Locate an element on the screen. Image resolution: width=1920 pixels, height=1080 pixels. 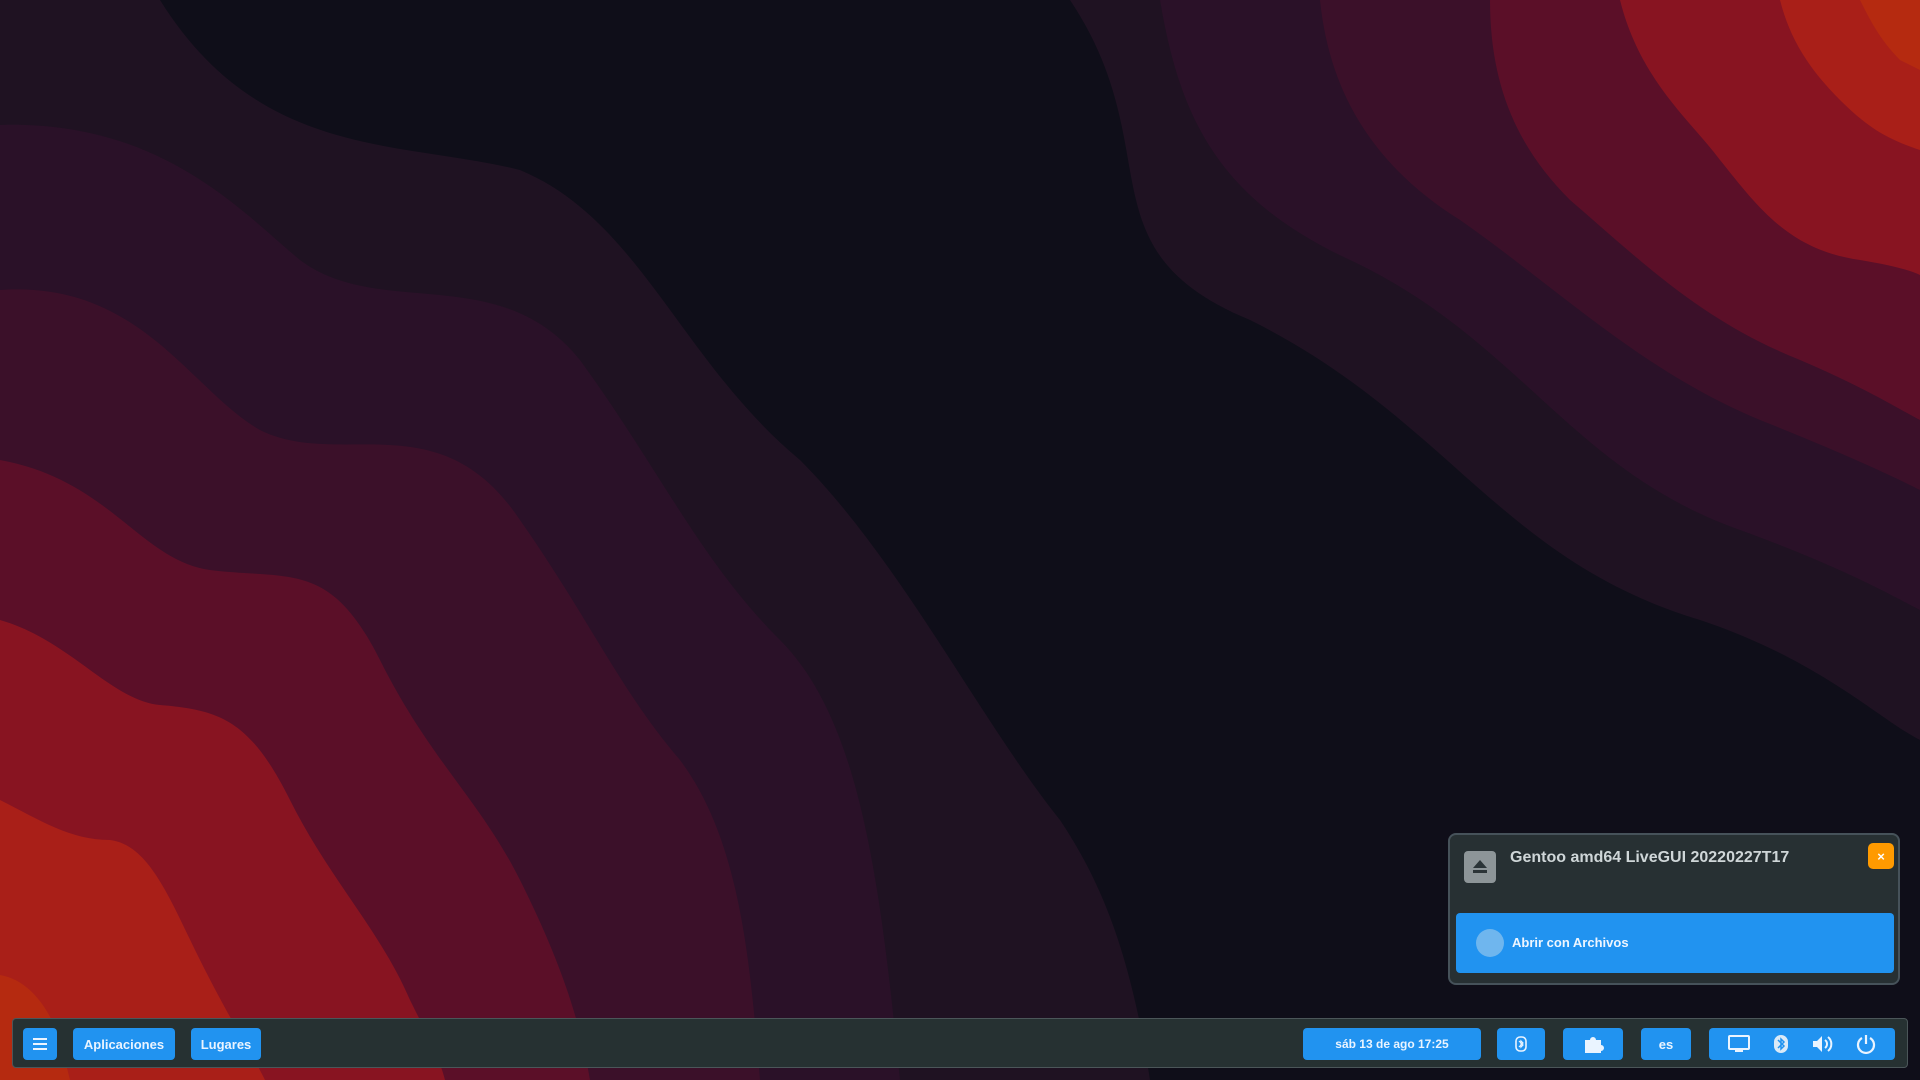
volume-icon is located at coordinates (1822, 1044).